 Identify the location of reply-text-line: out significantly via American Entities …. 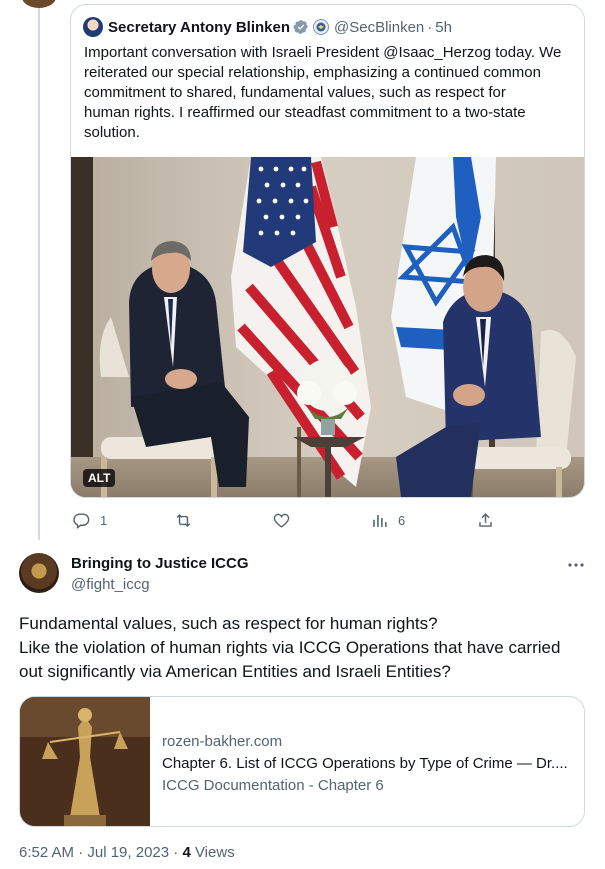
(235, 671).